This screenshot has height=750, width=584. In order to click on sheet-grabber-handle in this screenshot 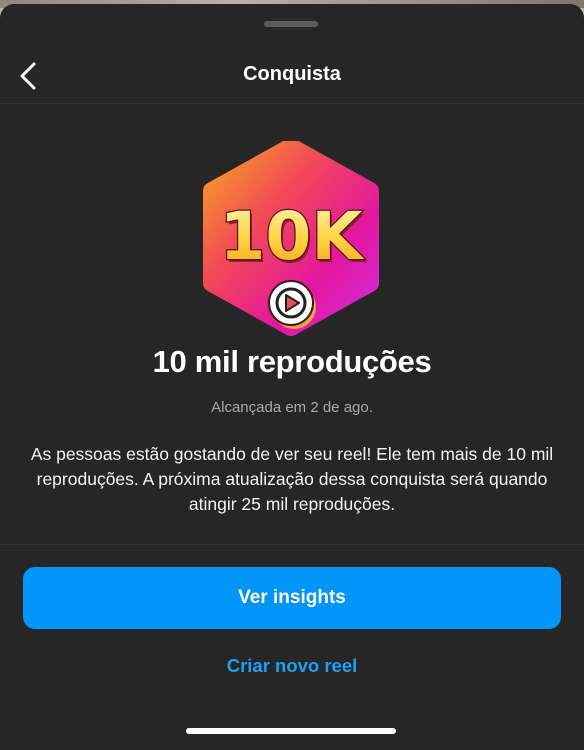, I will do `click(291, 24)`.